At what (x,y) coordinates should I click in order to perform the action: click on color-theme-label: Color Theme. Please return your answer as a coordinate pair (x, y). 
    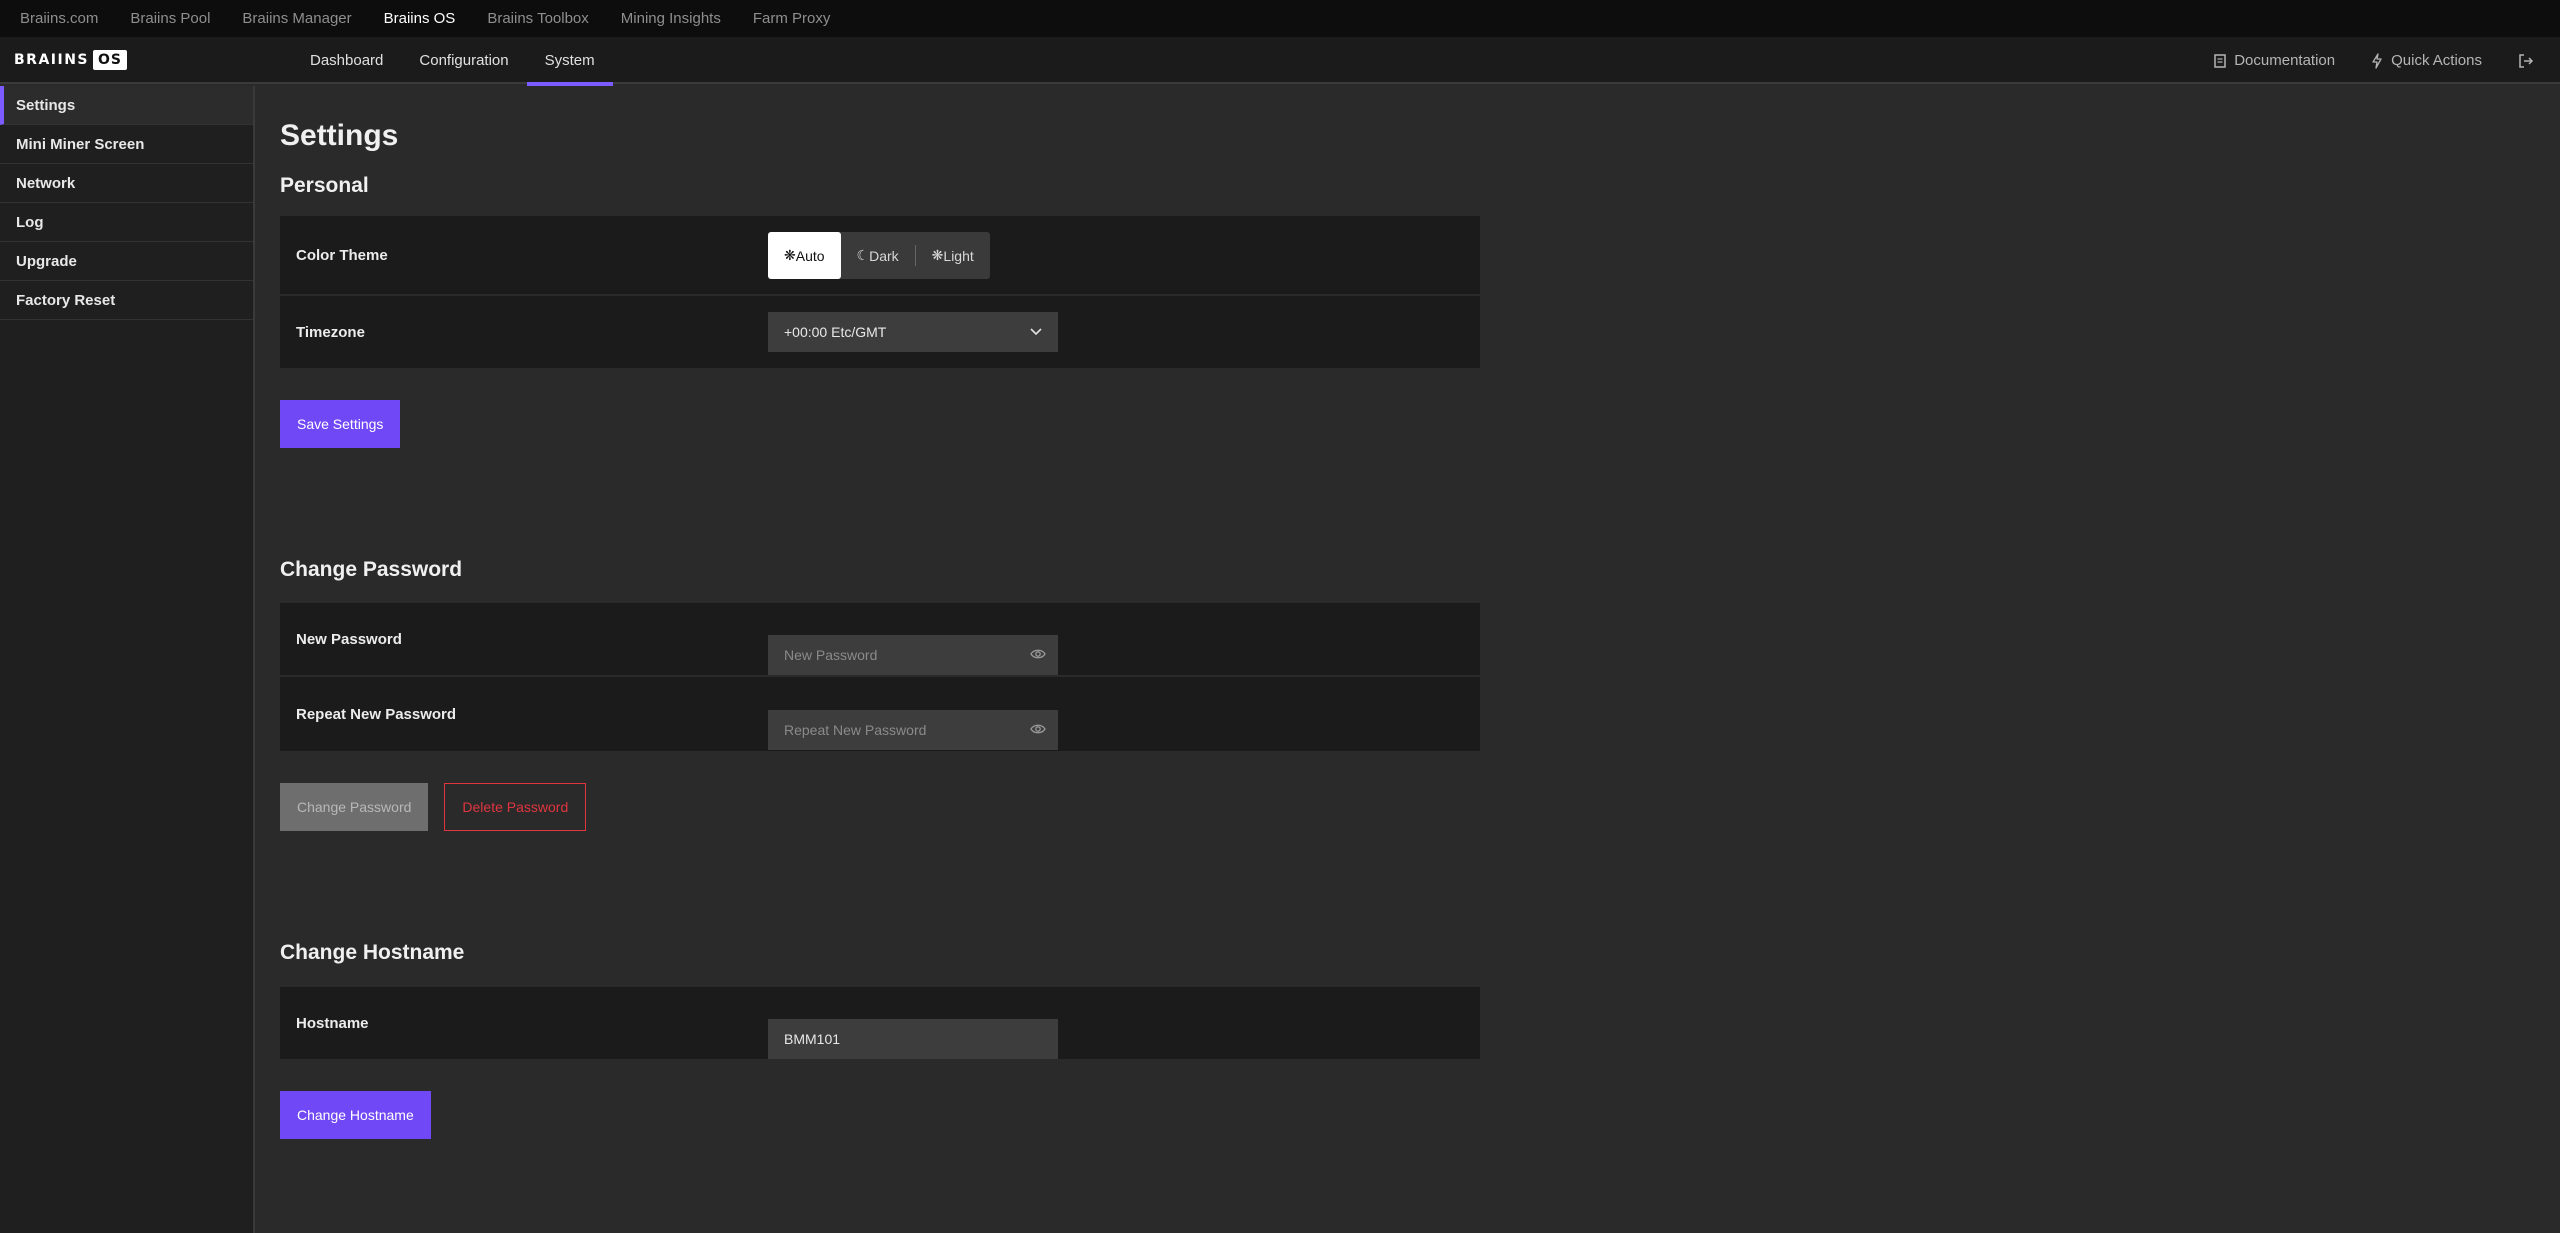
    Looking at the image, I should click on (342, 255).